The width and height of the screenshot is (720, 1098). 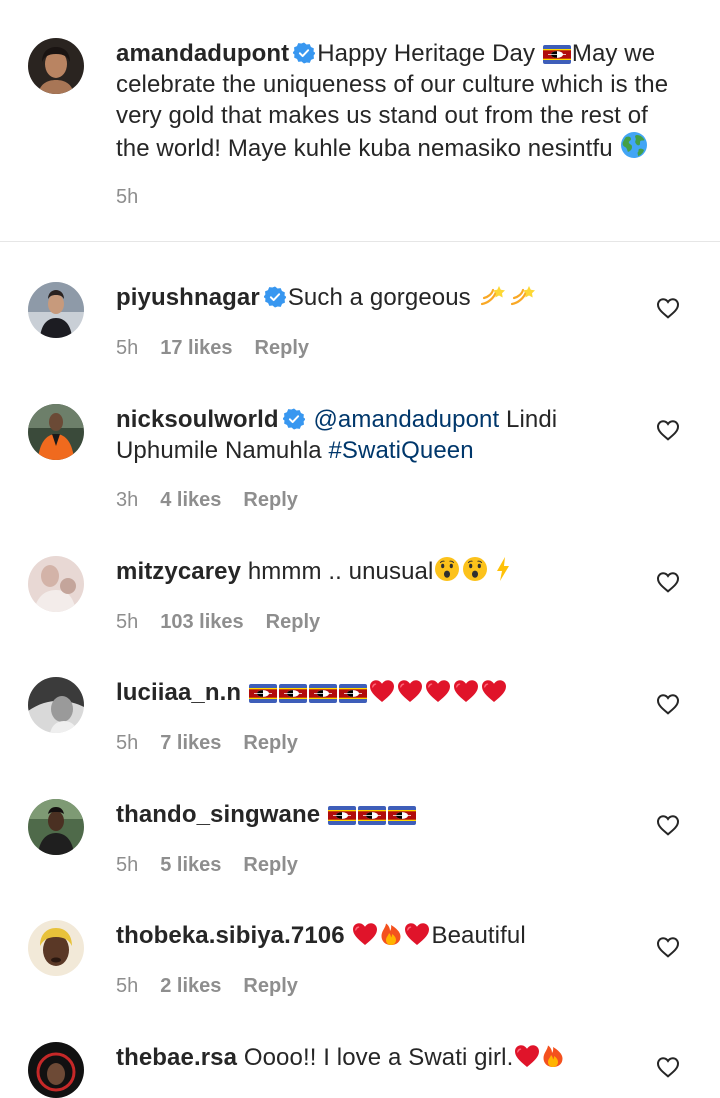 I want to click on comment-username: thando_singwane, so click(x=218, y=814).